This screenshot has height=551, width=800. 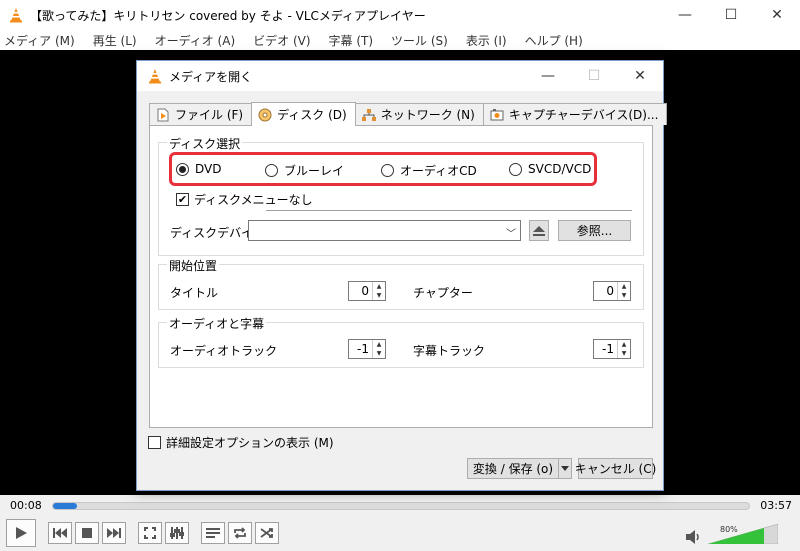 What do you see at coordinates (729, 529) in the screenshot?
I see `volume-label: 80%` at bounding box center [729, 529].